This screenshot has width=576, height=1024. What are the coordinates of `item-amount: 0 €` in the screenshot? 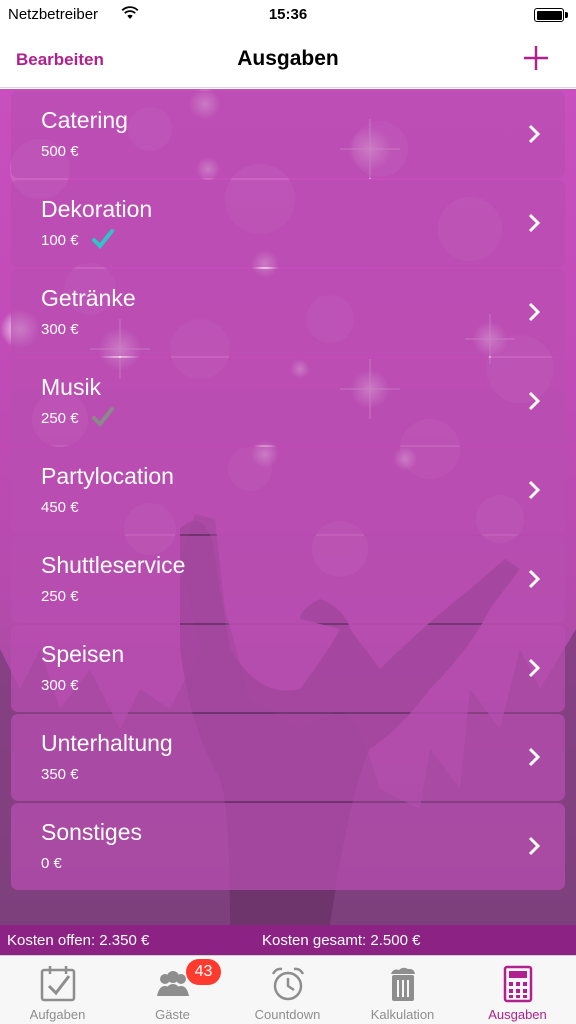 It's located at (51, 863).